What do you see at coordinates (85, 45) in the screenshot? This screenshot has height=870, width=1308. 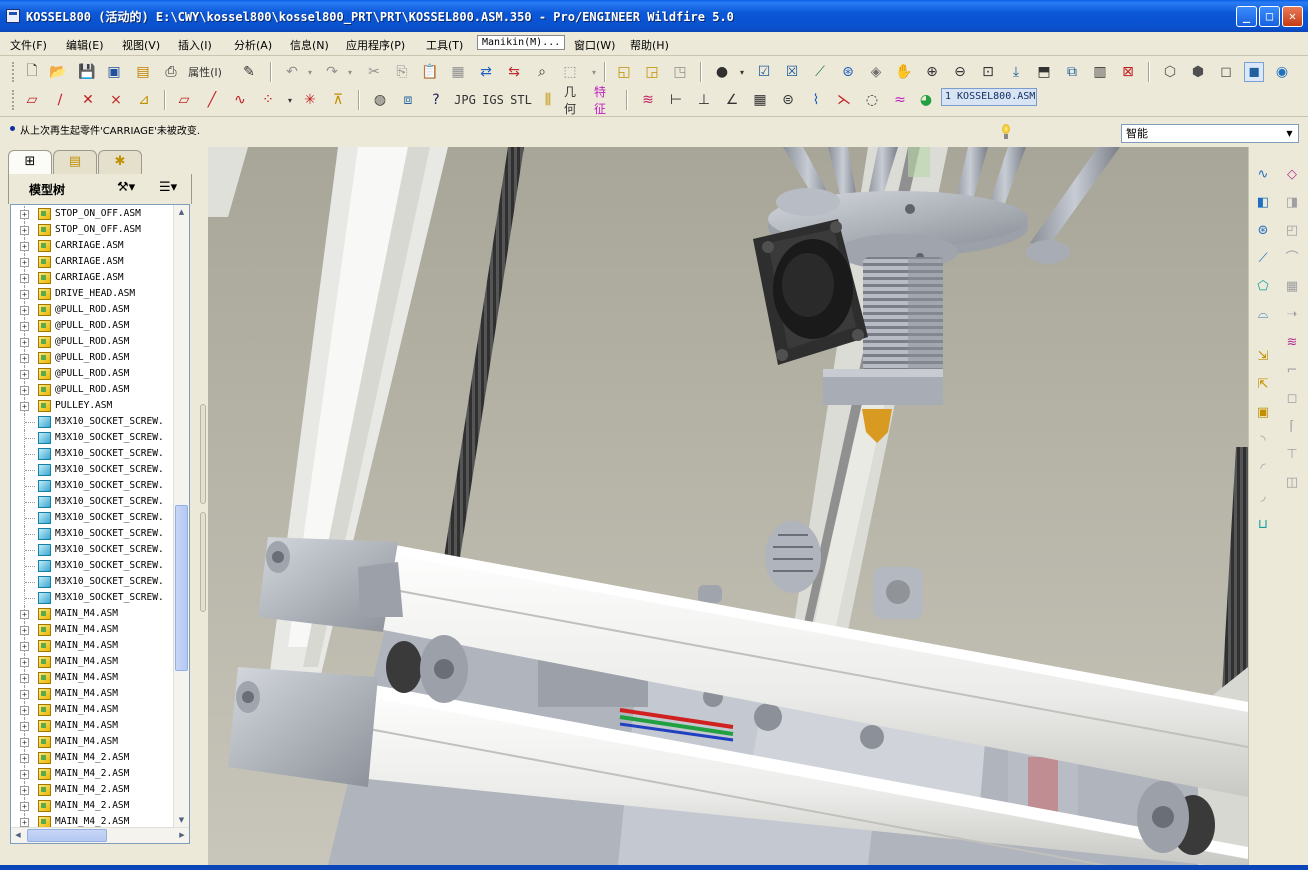 I see `menu-edit: 编辑(E)` at bounding box center [85, 45].